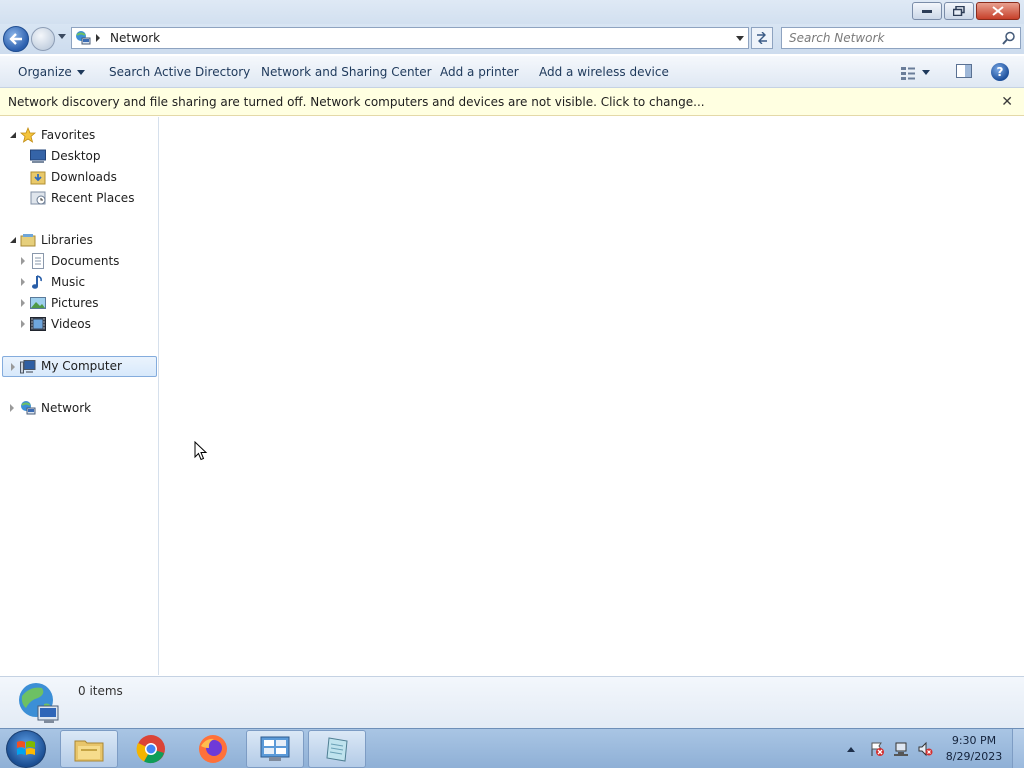 The image size is (1024, 768). I want to click on search-box, so click(901, 38).